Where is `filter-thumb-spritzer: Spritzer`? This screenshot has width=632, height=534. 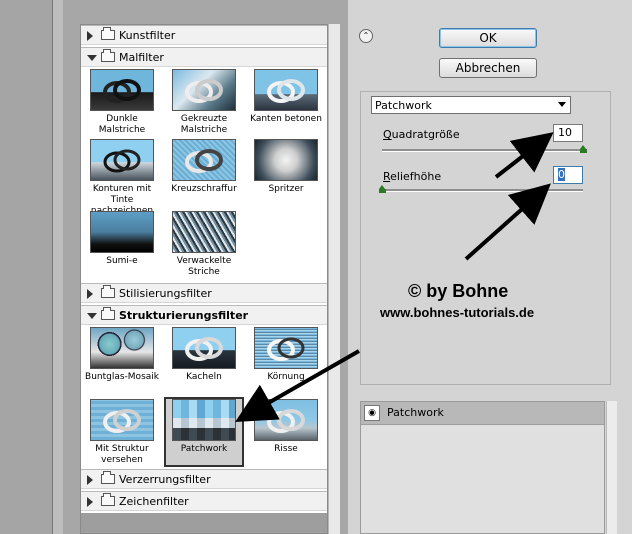
filter-thumb-spritzer: Spritzer is located at coordinates (286, 167).